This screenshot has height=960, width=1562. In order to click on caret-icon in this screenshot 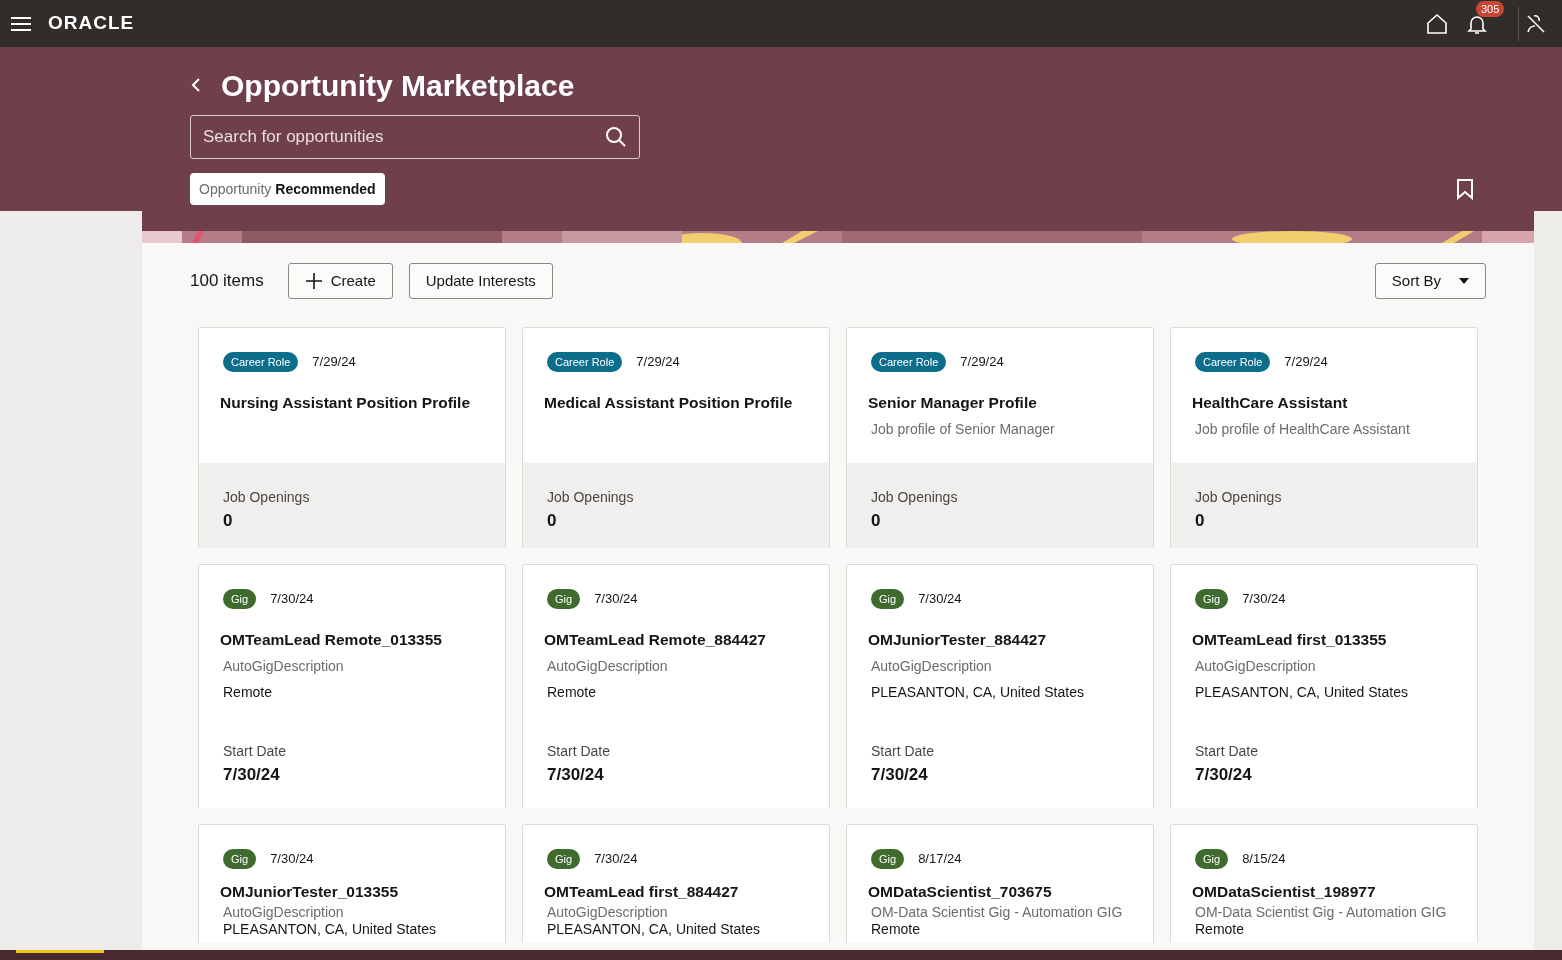, I will do `click(1464, 281)`.